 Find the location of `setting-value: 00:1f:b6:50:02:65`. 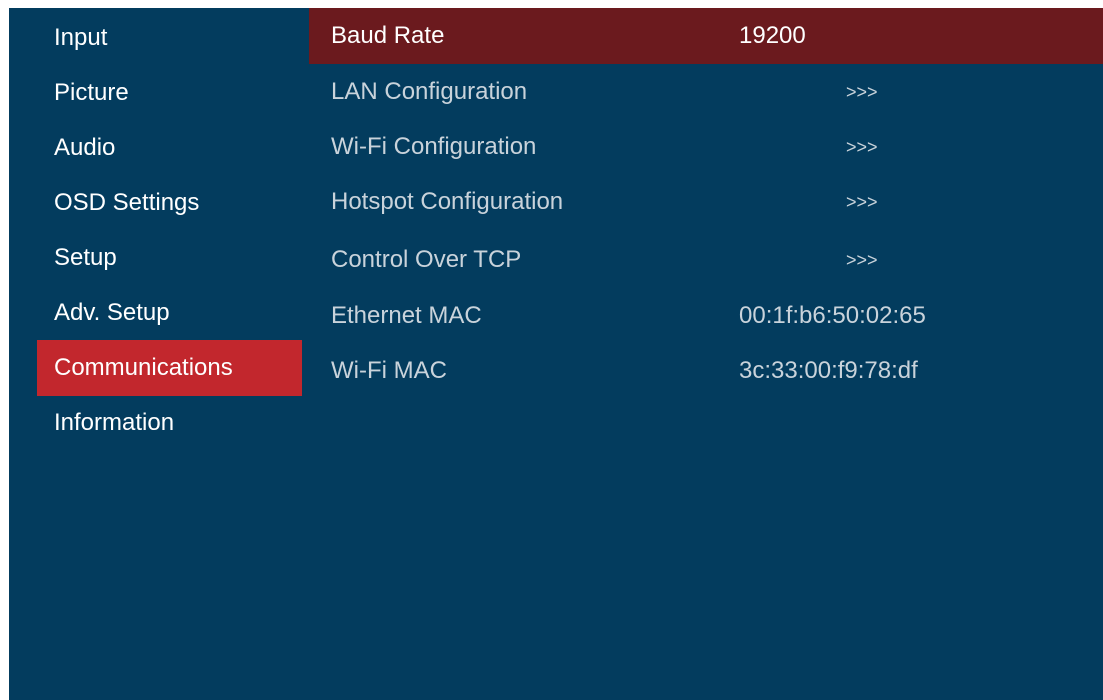

setting-value: 00:1f:b6:50:02:65 is located at coordinates (832, 315).